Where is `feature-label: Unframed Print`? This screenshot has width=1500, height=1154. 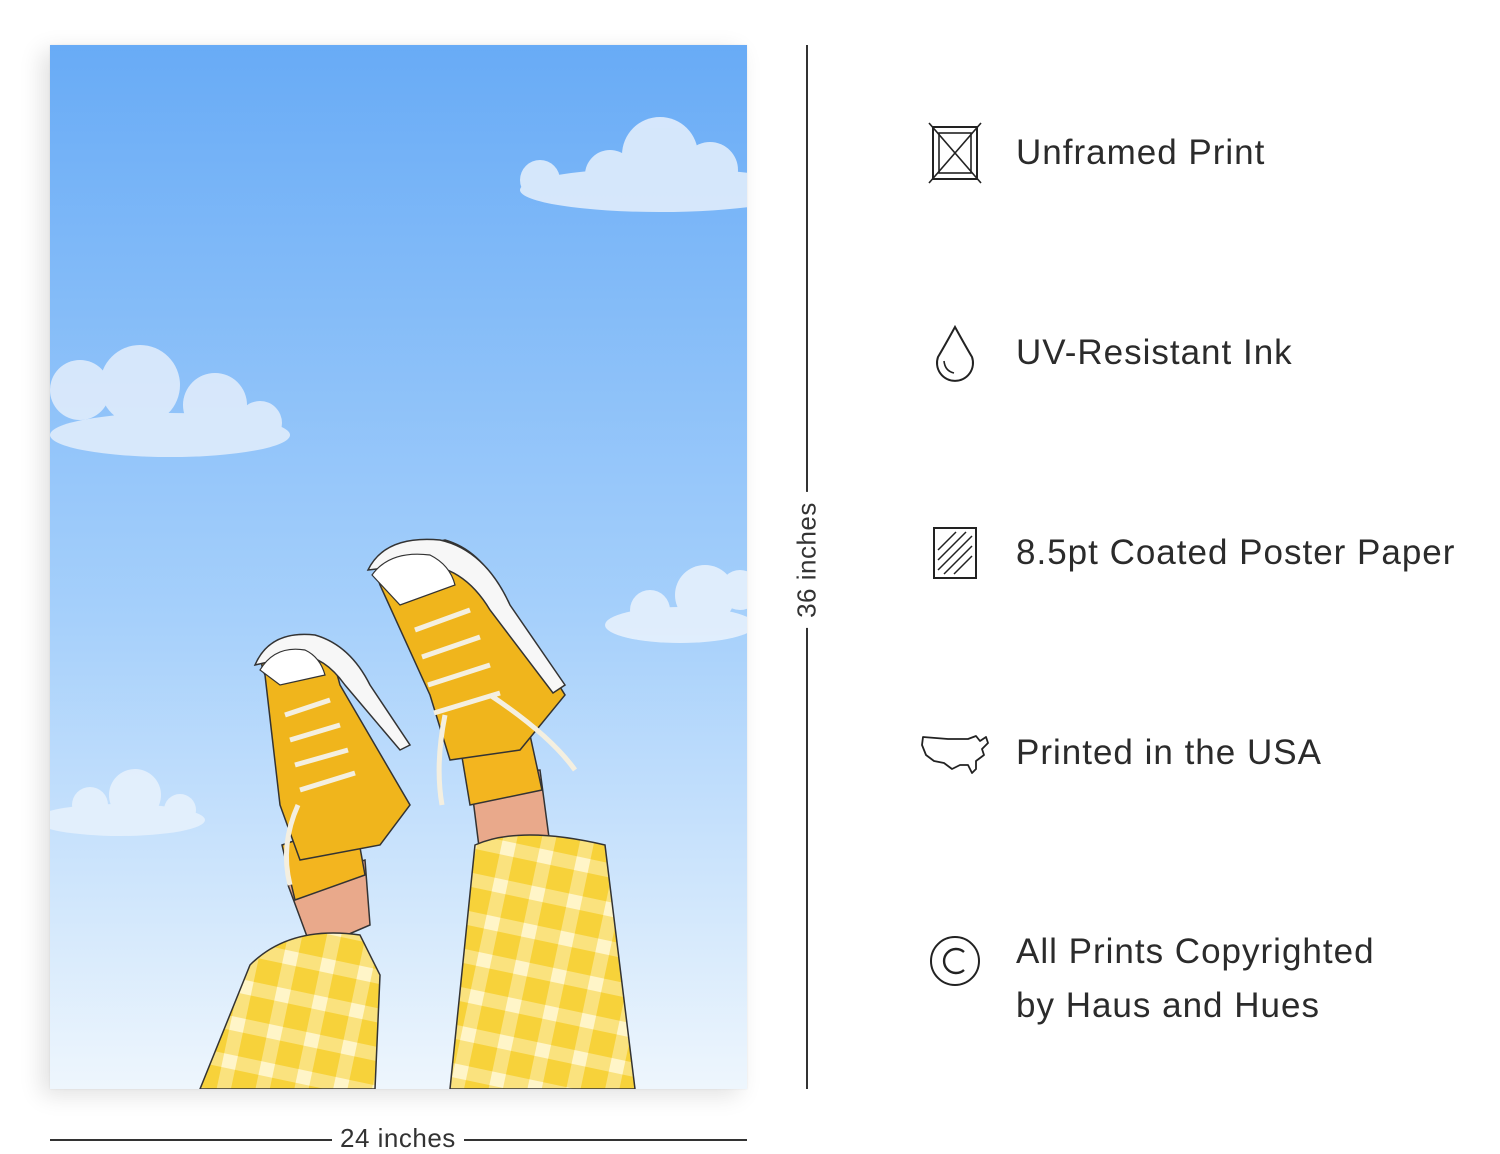
feature-label: Unframed Print is located at coordinates (1141, 152).